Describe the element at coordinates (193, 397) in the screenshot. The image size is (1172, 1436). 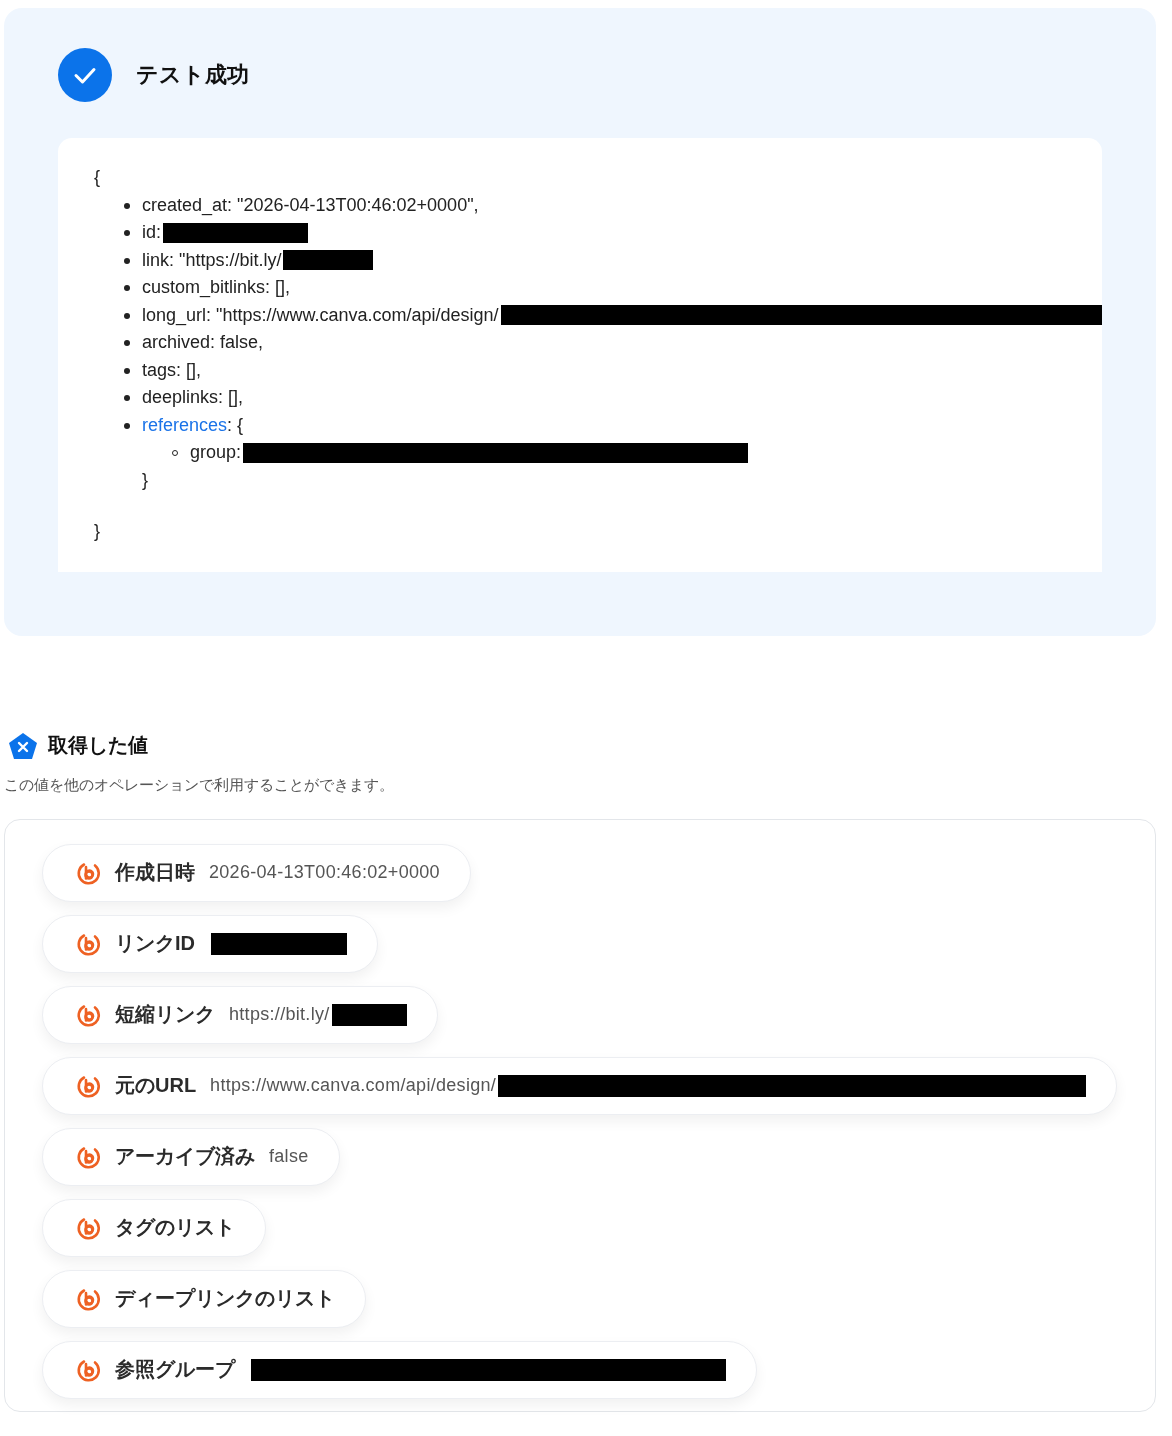
I see `json-line: deeplinks: [],` at that location.